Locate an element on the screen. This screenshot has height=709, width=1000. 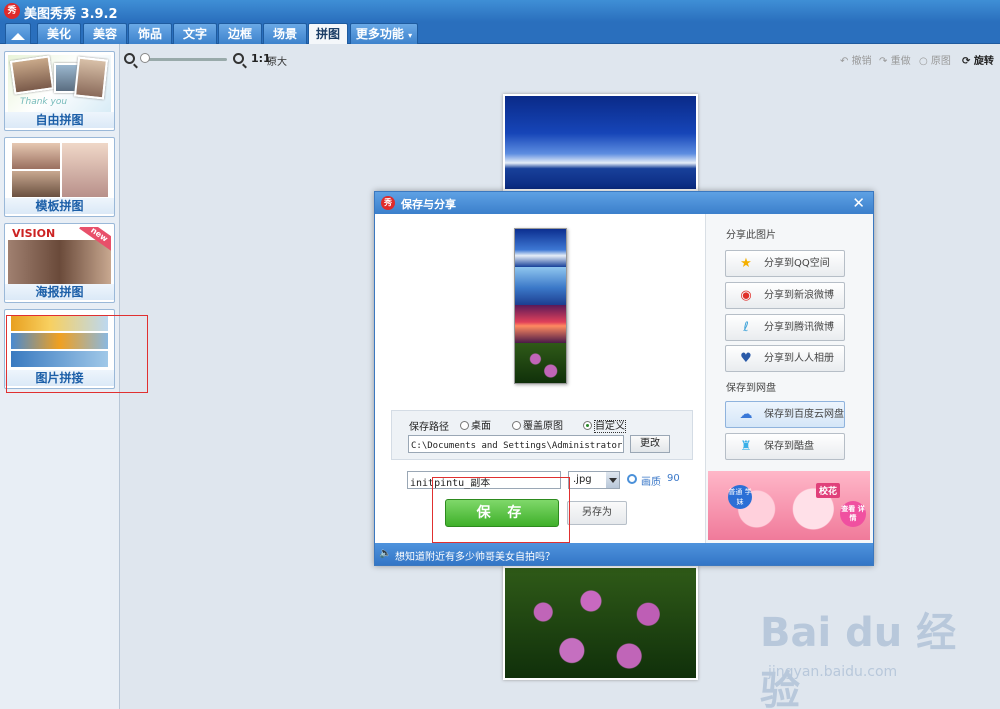
weibo-icon: ◉ is located at coordinates (746, 295).